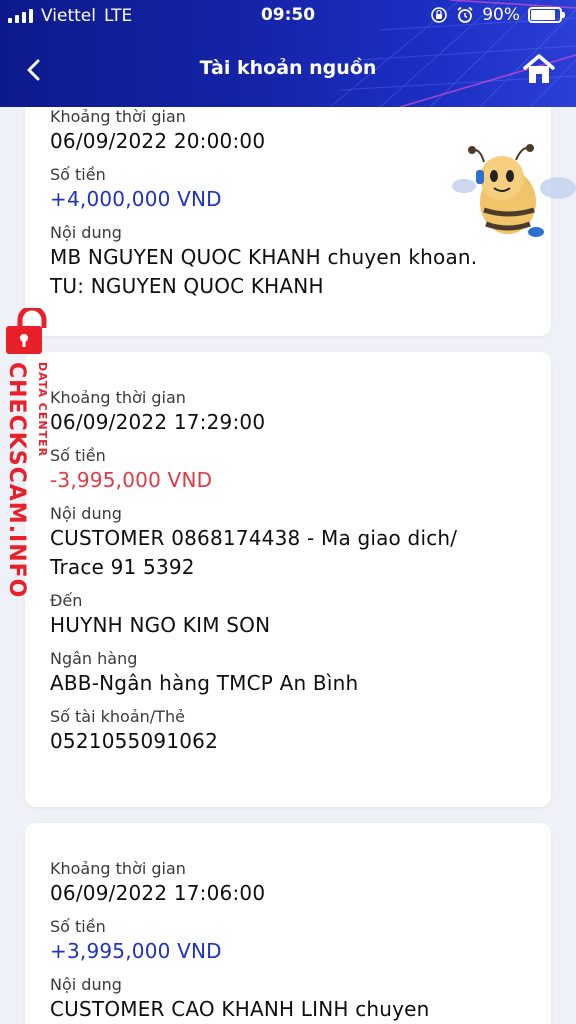 The width and height of the screenshot is (576, 1024). Describe the element at coordinates (66, 600) in the screenshot. I see `recipient-label: Đến` at that location.